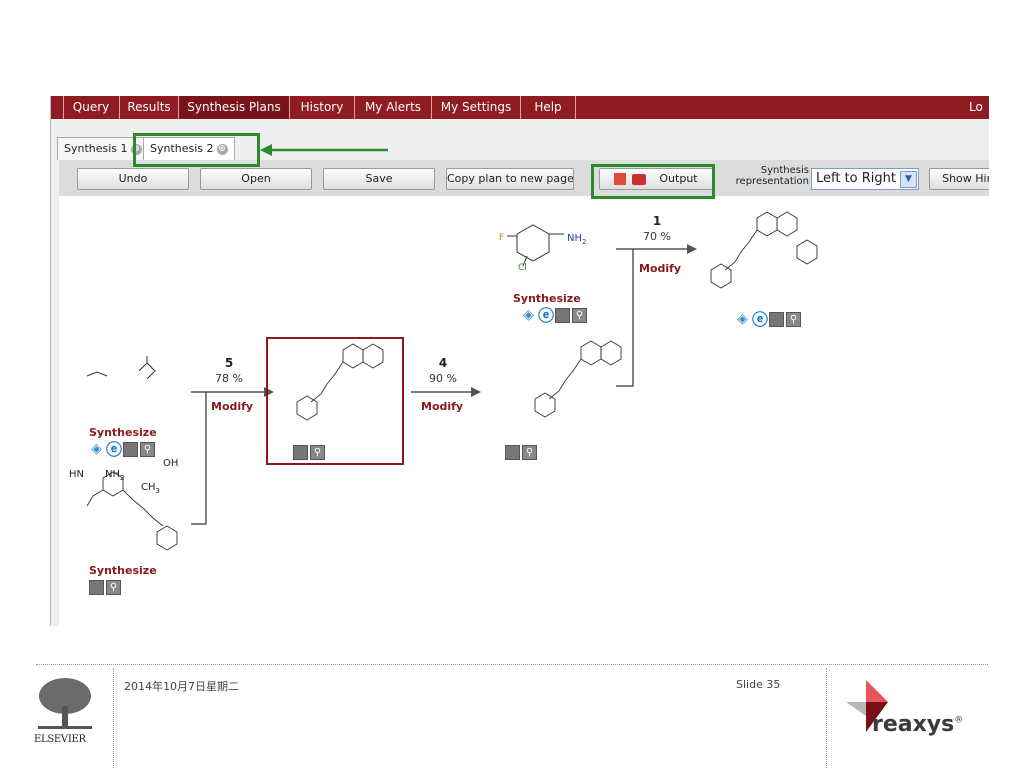 The image size is (1024, 768). I want to click on mol-label-hn: HN, so click(76, 474).